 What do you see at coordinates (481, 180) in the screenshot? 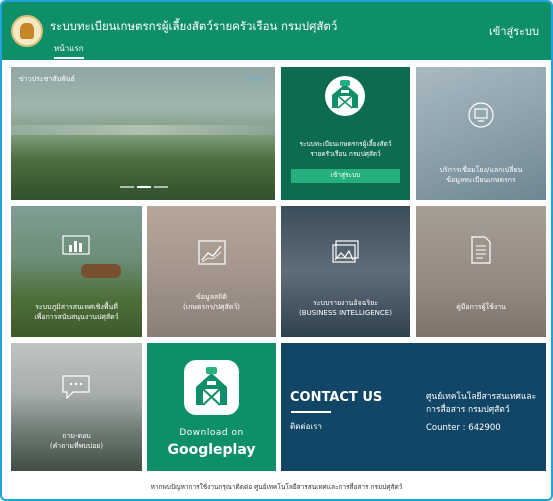
I see `data-exchange-label-line2: ข้อมูลทะเบียนเกษตรกร` at bounding box center [481, 180].